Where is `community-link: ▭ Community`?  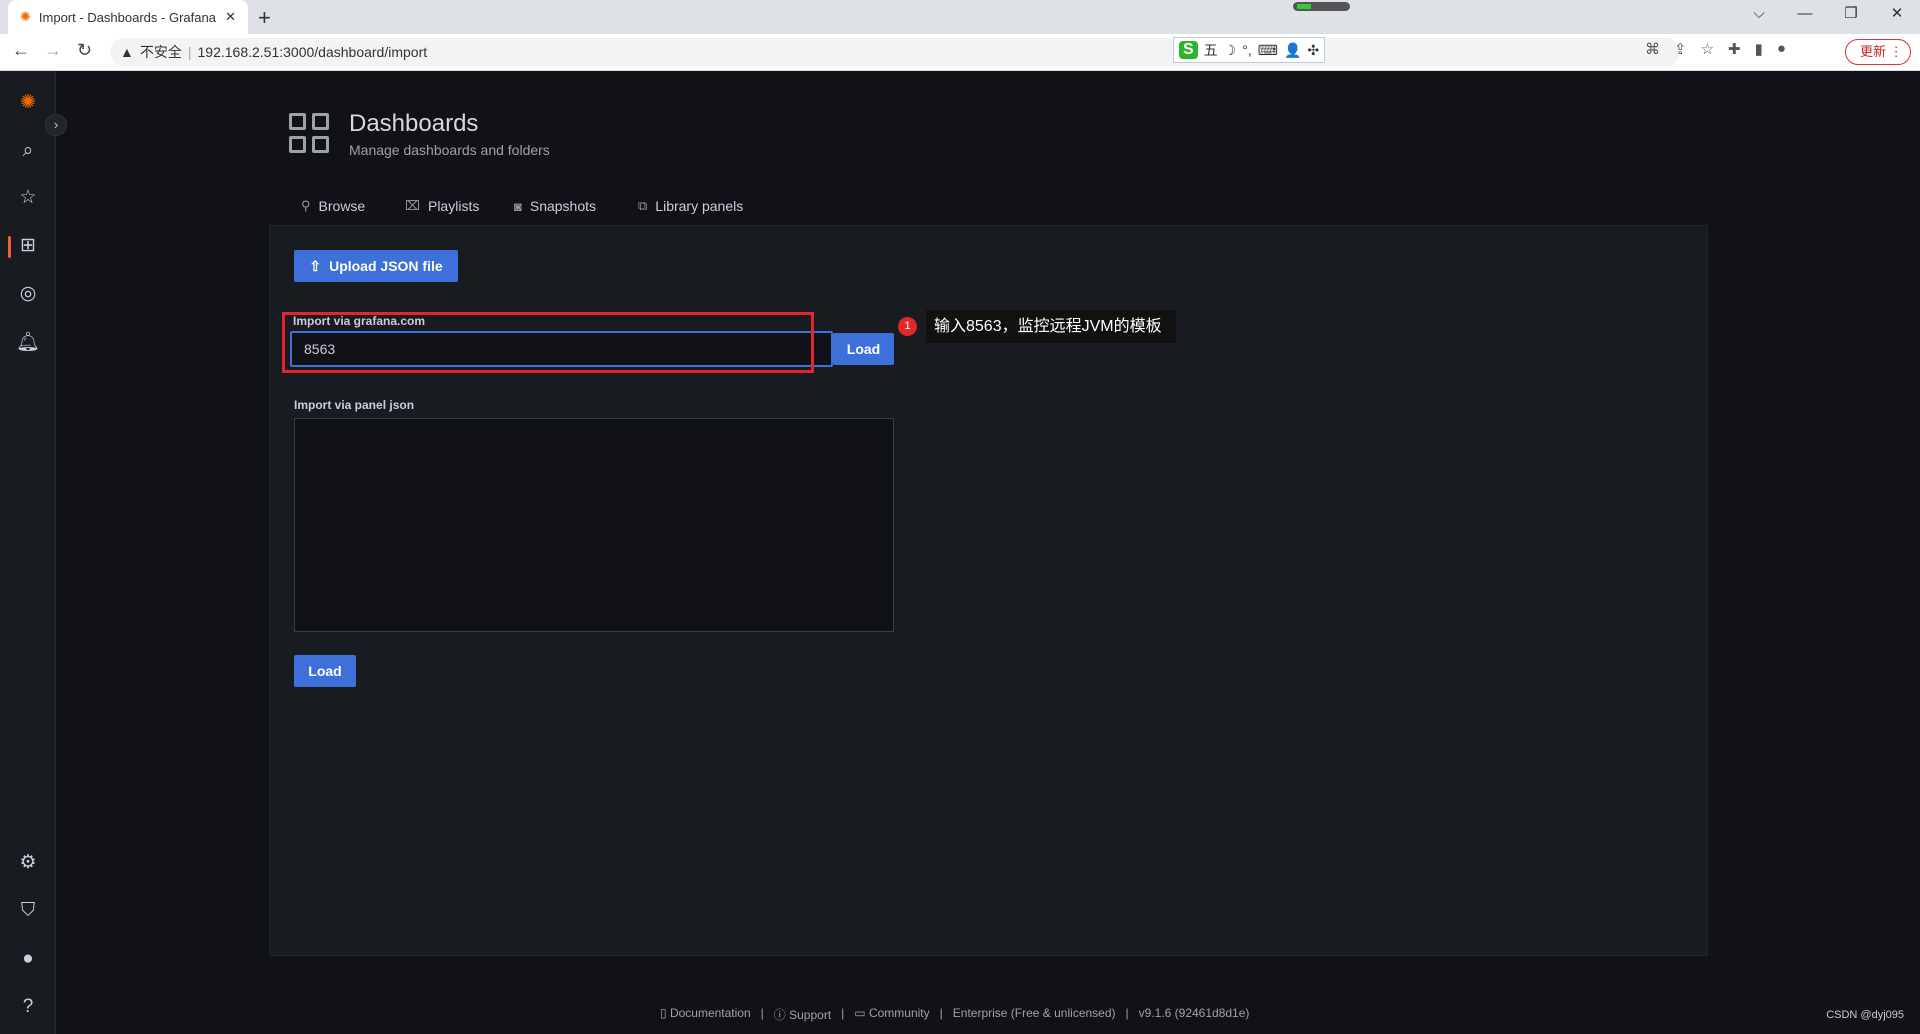
community-link: ▭ Community is located at coordinates (891, 1014).